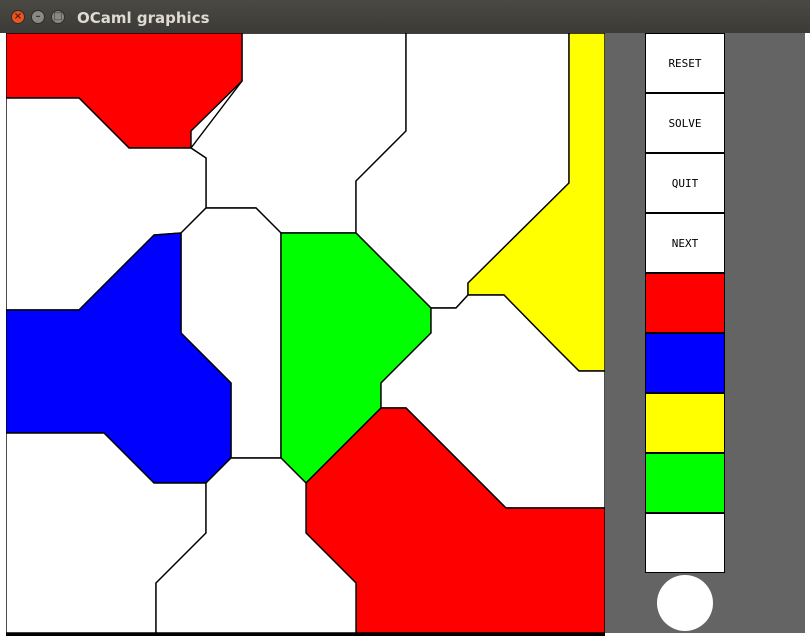 The image size is (810, 642). What do you see at coordinates (685, 603) in the screenshot?
I see `current-color-indicator` at bounding box center [685, 603].